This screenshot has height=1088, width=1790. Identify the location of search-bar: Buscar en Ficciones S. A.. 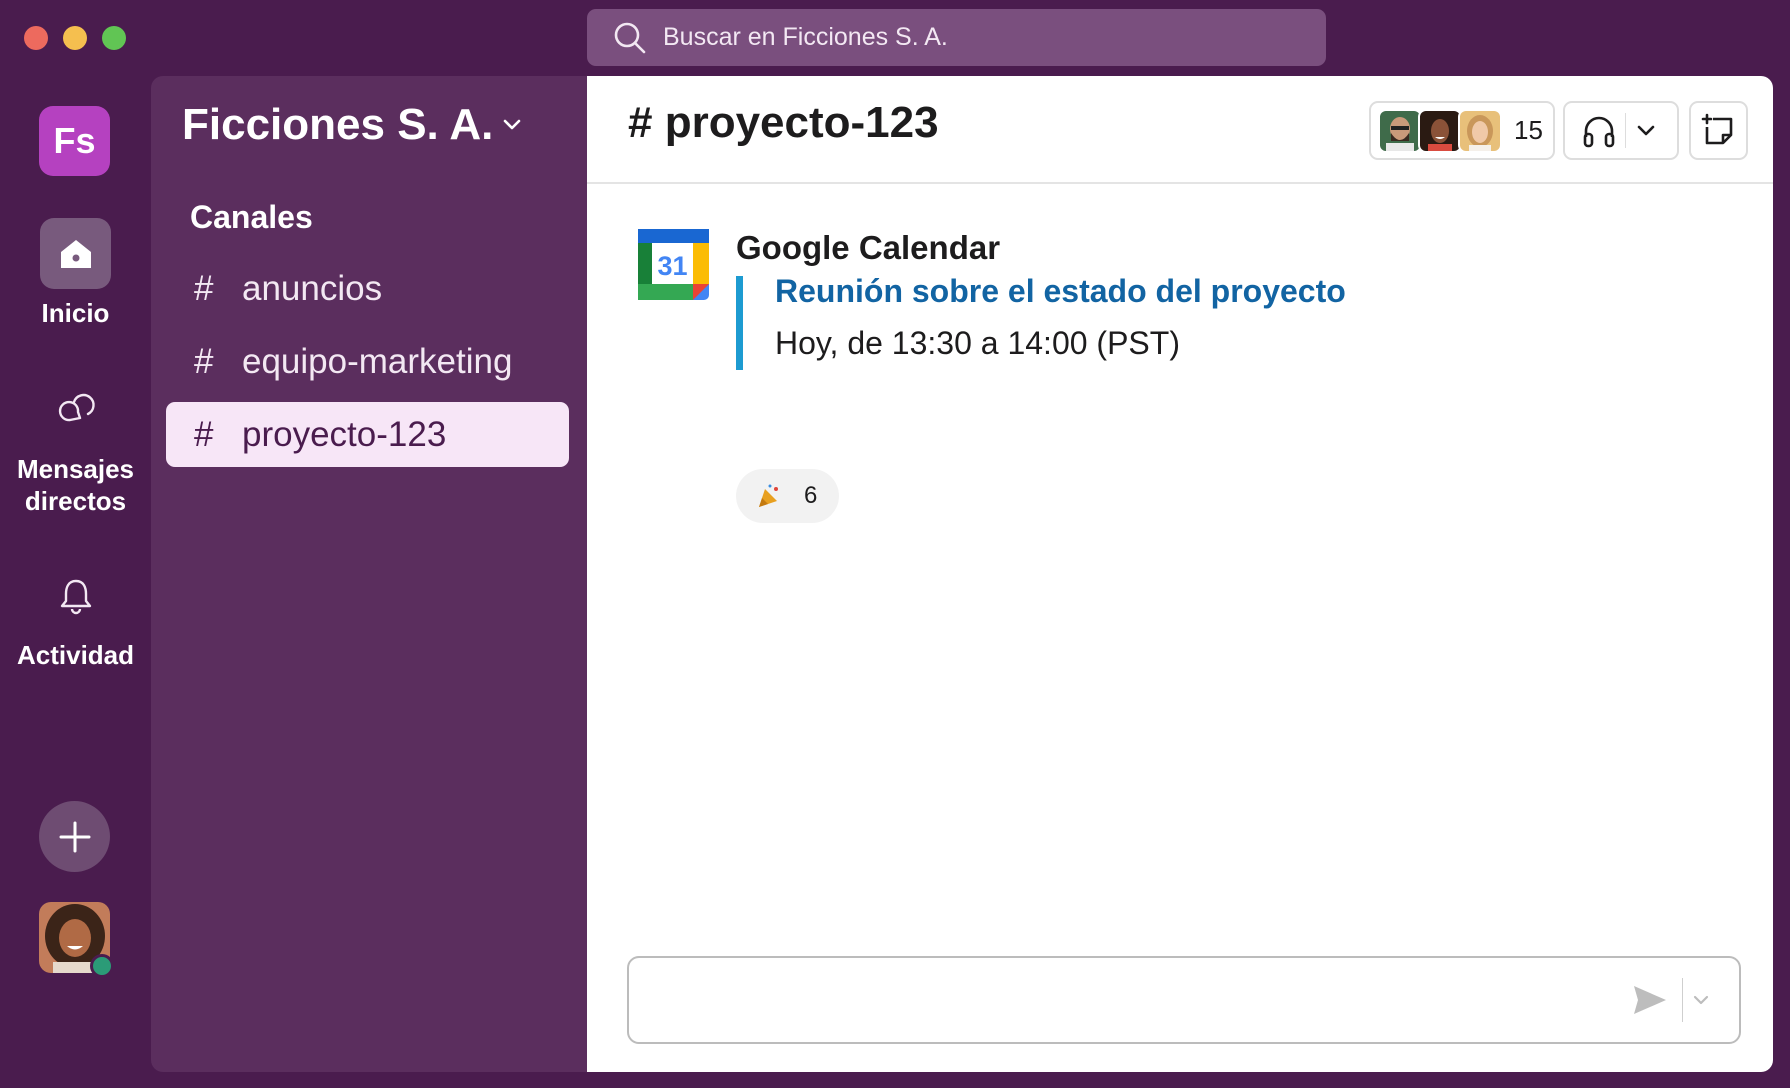
(956, 37).